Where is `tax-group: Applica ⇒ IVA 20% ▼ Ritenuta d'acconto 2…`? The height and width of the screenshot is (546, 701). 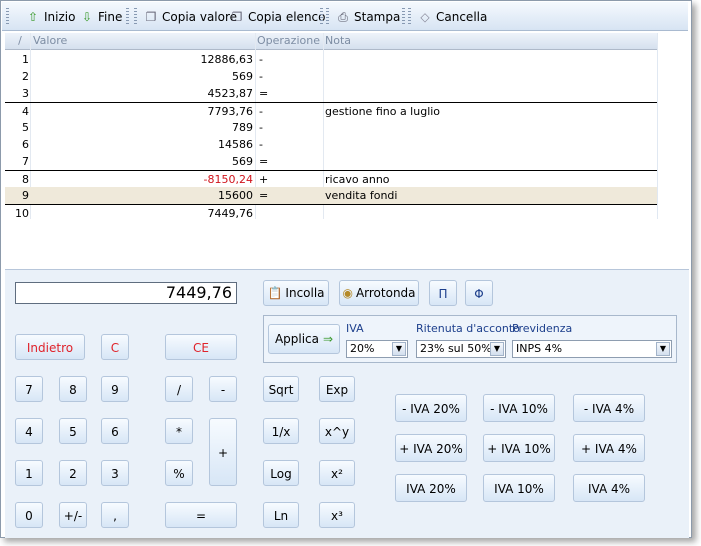 tax-group: Applica ⇒ IVA 20% ▼ Ritenuta d'acconto 2… is located at coordinates (470, 339).